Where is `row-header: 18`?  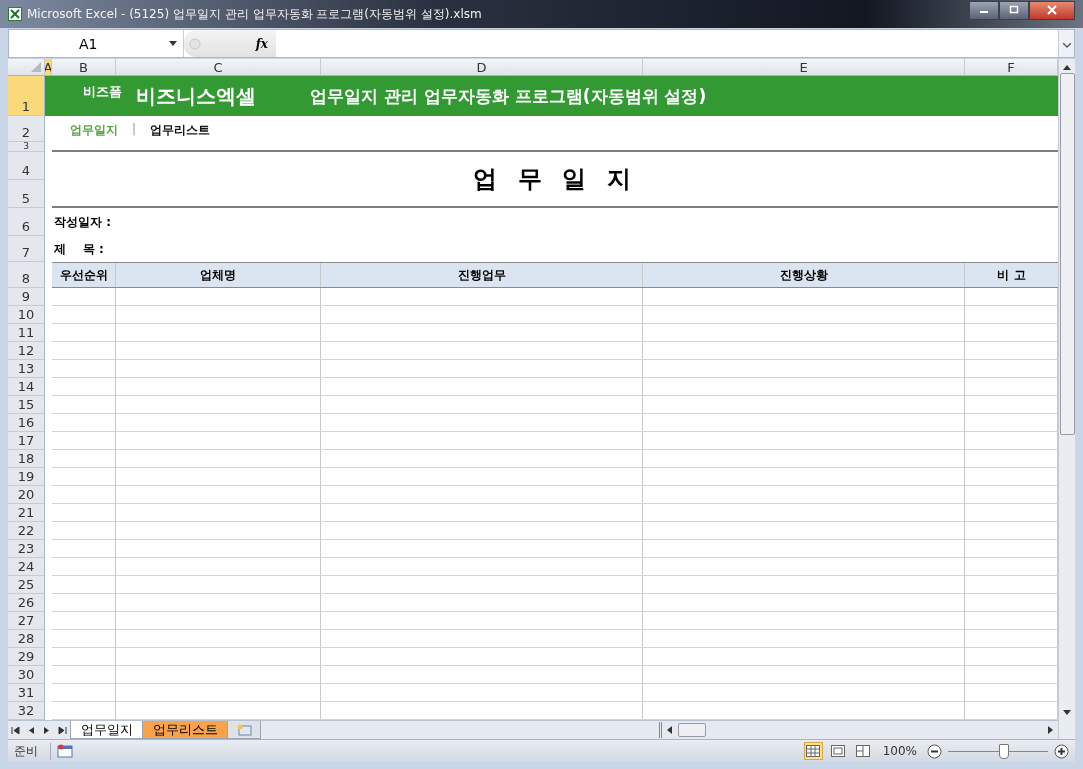 row-header: 18 is located at coordinates (26, 459).